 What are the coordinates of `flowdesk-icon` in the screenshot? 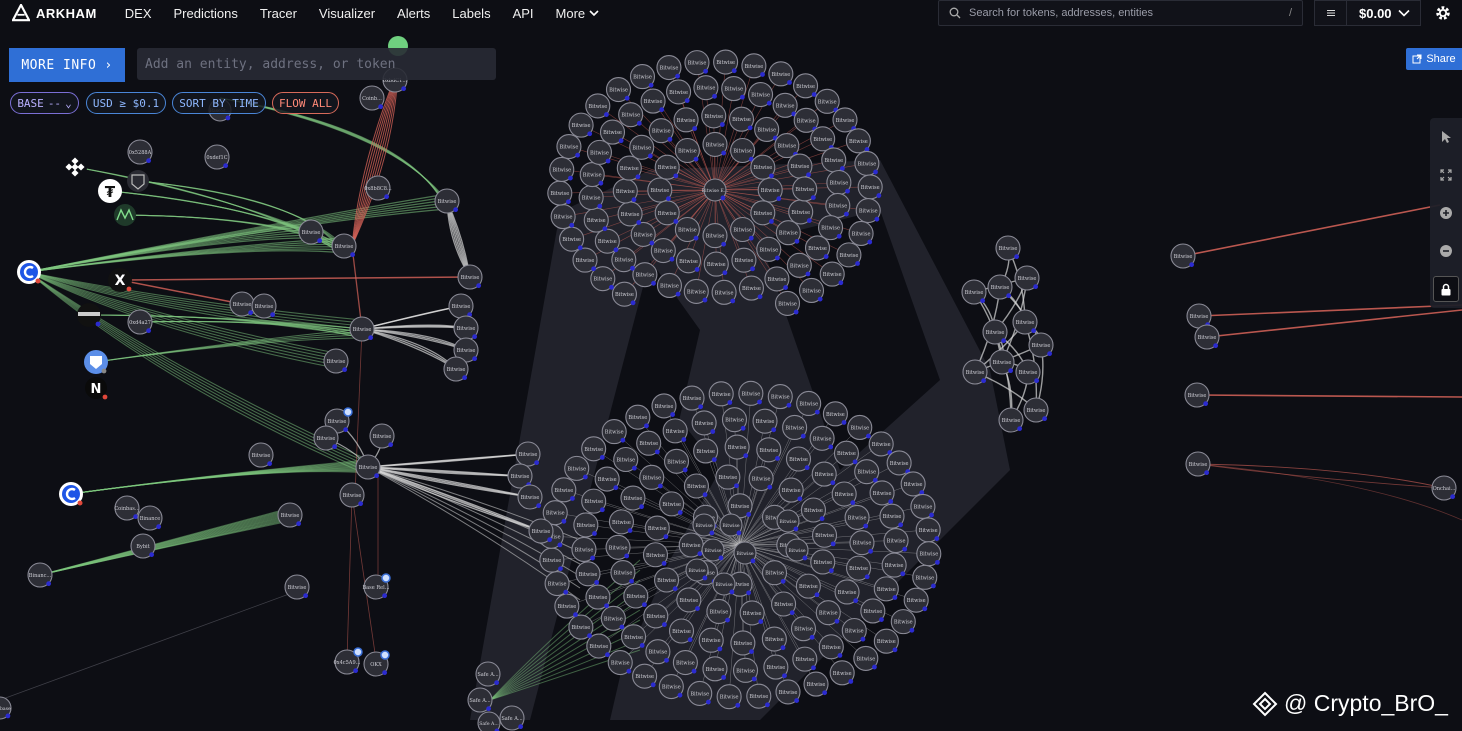 It's located at (89, 315).